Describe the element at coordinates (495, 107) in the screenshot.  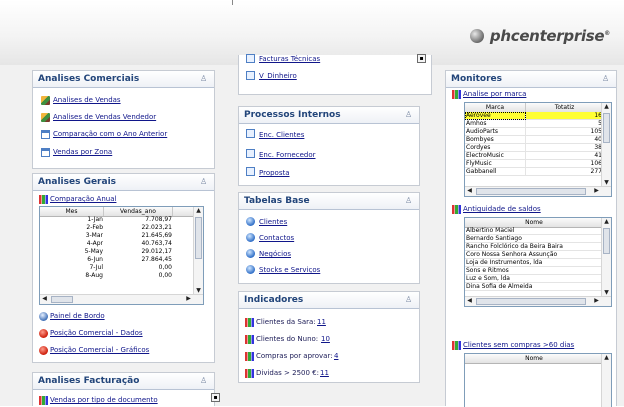
I see `col-header-marca: Marca` at that location.